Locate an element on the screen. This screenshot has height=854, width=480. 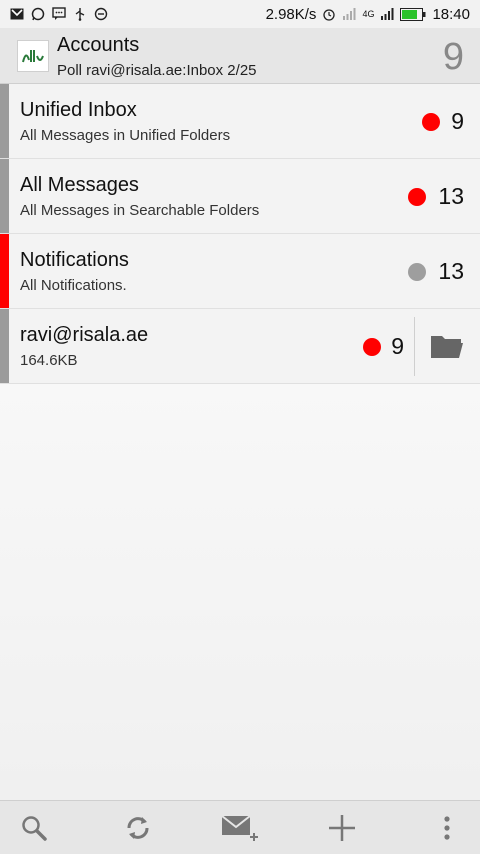
add-icon is located at coordinates (342, 828).